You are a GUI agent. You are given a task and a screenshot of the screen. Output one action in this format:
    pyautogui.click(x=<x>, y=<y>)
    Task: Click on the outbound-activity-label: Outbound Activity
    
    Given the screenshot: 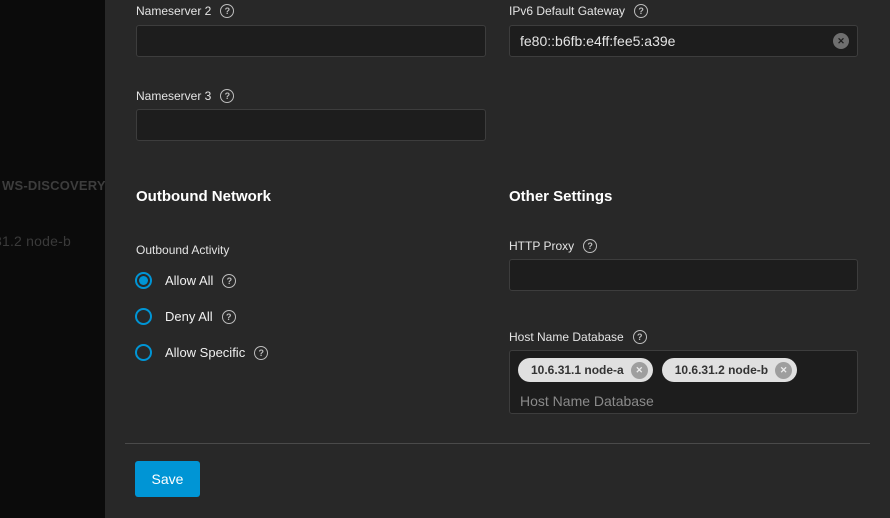 What is the action you would take?
    pyautogui.click(x=183, y=250)
    